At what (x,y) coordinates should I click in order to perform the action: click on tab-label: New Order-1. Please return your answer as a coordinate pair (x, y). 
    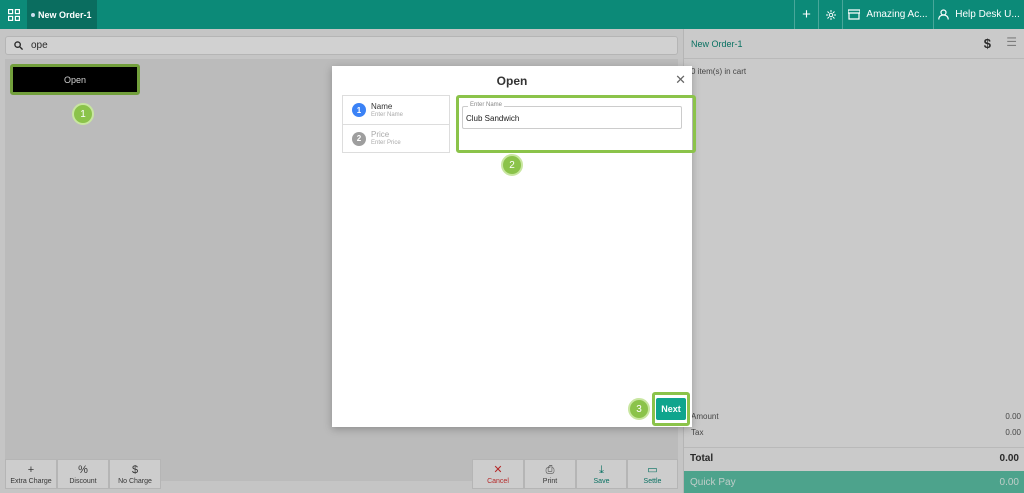
    Looking at the image, I should click on (65, 14).